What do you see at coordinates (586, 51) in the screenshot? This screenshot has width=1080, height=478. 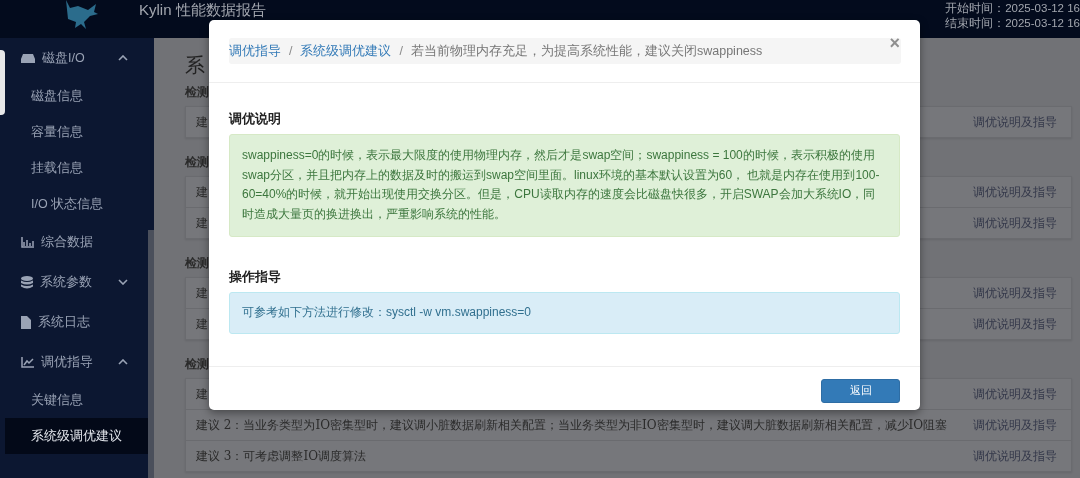 I see `breadcrumb-current: 若当前物理内存充足，为提高系统性能，建议关闭swappiness` at bounding box center [586, 51].